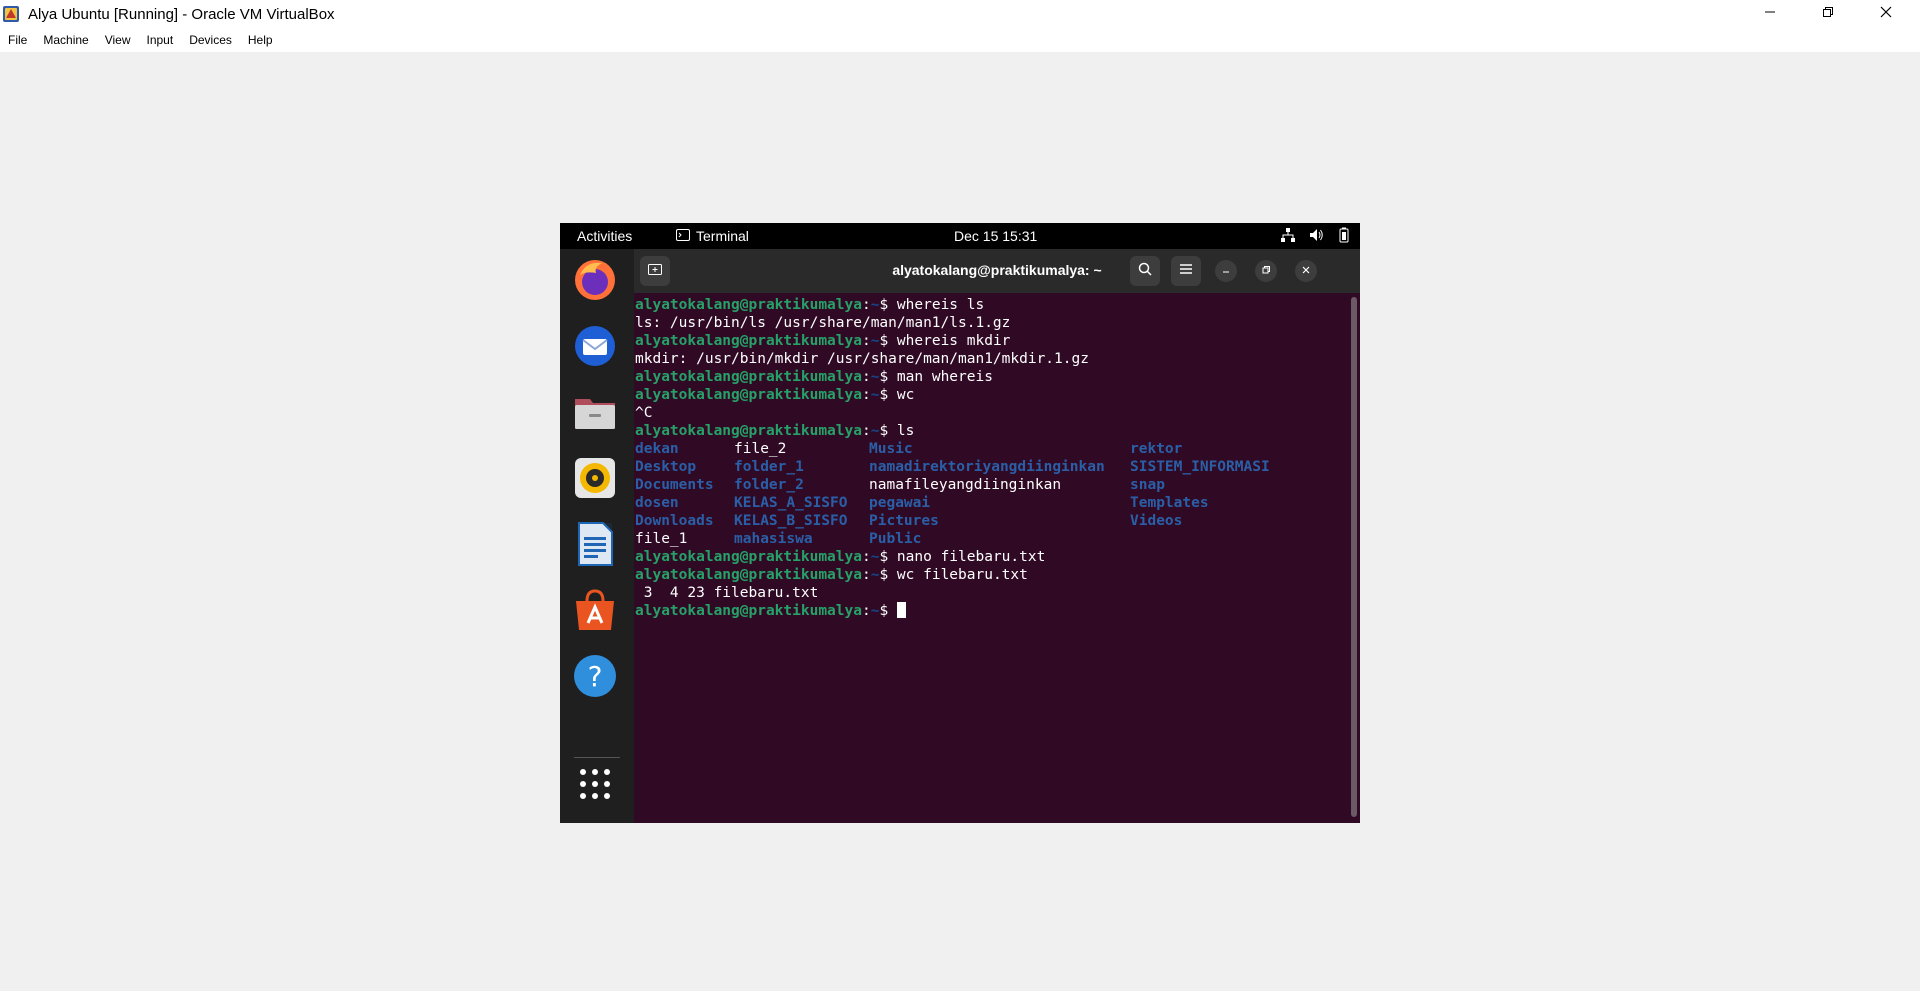 This screenshot has width=1920, height=991. What do you see at coordinates (953, 341) in the screenshot?
I see `command-text: whereis mkdir` at bounding box center [953, 341].